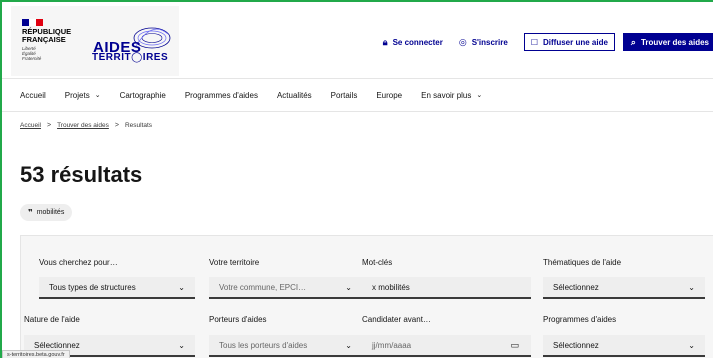 Image resolution: width=713 pixels, height=358 pixels. I want to click on keyword-tag-label: mobilités, so click(50, 212).